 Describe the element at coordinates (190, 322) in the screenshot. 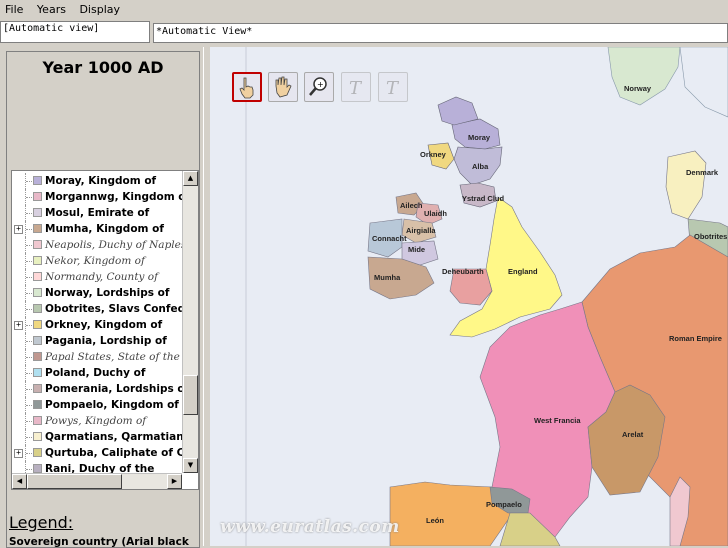

I see `vertical-scrollbar: ▲ ▼` at that location.